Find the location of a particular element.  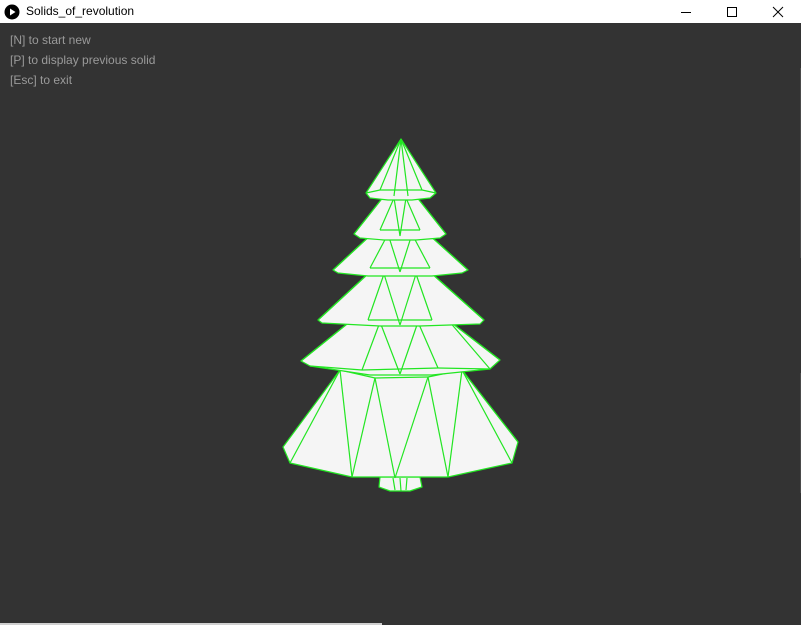

maximize-button is located at coordinates (732, 11).